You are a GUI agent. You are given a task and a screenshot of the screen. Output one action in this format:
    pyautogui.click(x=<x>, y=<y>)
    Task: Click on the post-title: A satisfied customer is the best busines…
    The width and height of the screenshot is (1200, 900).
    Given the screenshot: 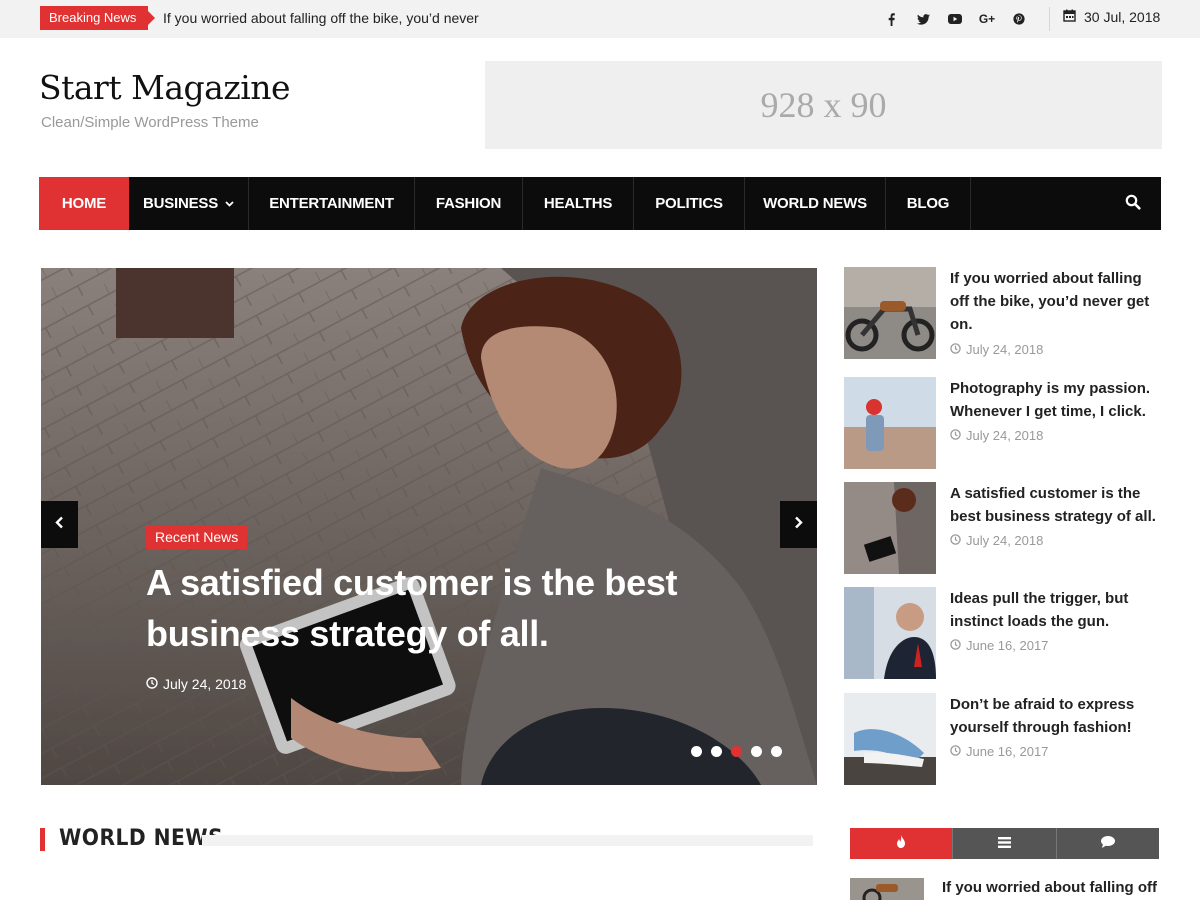 What is the action you would take?
    pyautogui.click(x=1057, y=505)
    